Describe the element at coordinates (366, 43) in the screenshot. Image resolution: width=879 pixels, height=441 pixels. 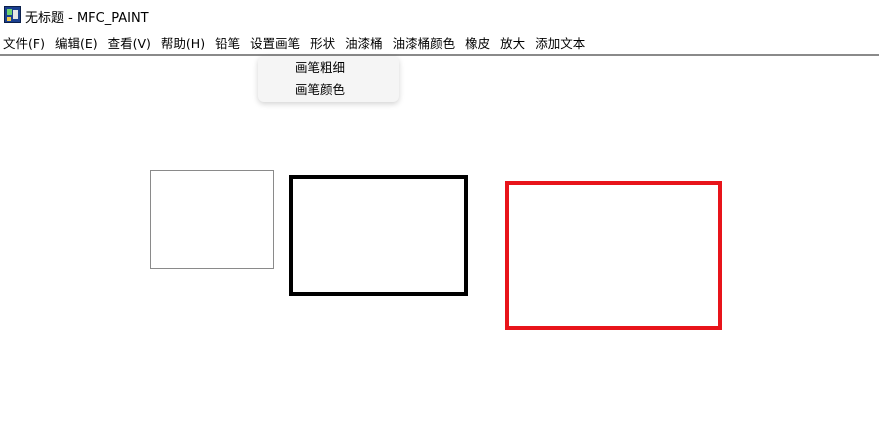
I see `menu-paint-bucket: 油漆桶` at that location.